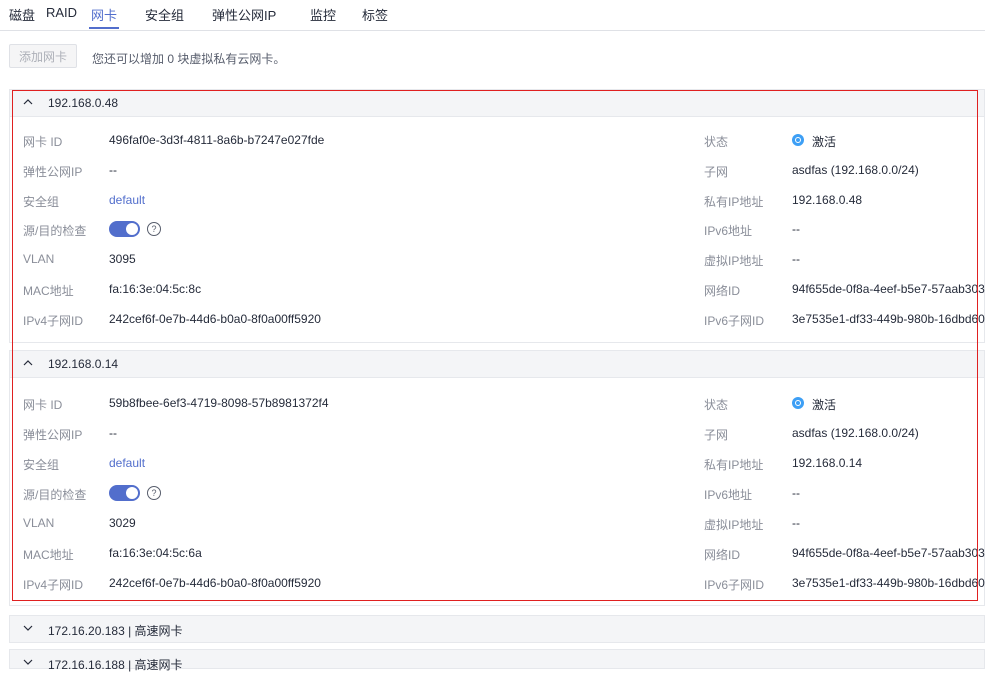 The height and width of the screenshot is (673, 985). What do you see at coordinates (217, 140) in the screenshot?
I see `nic-id-value: 496faf0e-3d3f-4811-8a6b-b7247e027fde` at bounding box center [217, 140].